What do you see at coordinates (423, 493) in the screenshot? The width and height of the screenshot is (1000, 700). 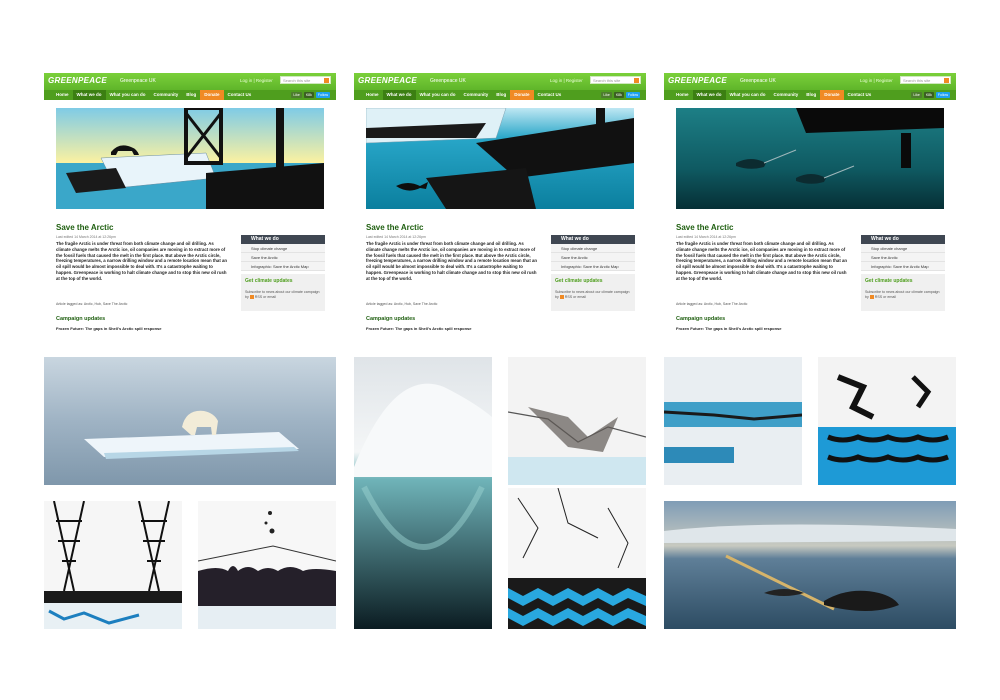 I see `iceberg-photo` at bounding box center [423, 493].